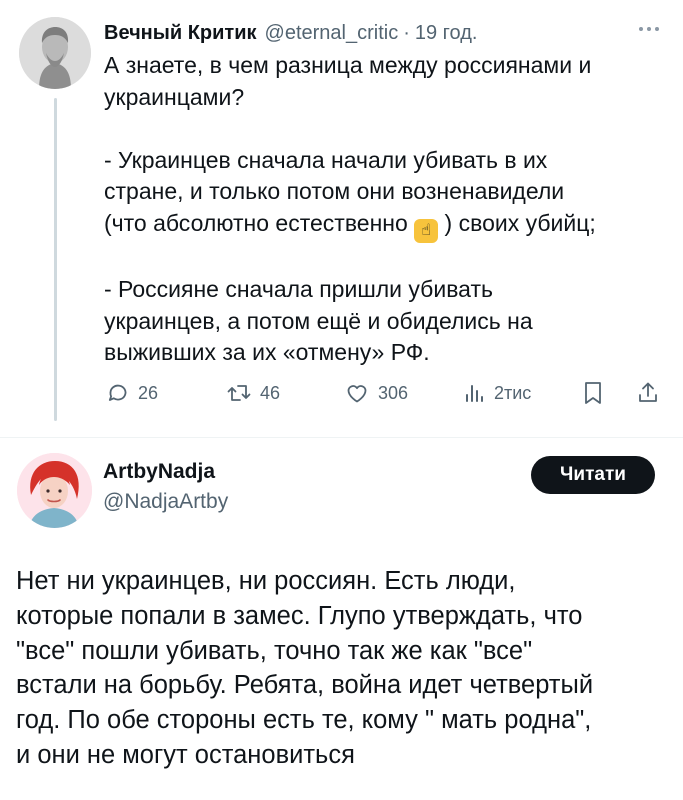 This screenshot has height=800, width=683. I want to click on author-handle: @eternal_critic, so click(332, 33).